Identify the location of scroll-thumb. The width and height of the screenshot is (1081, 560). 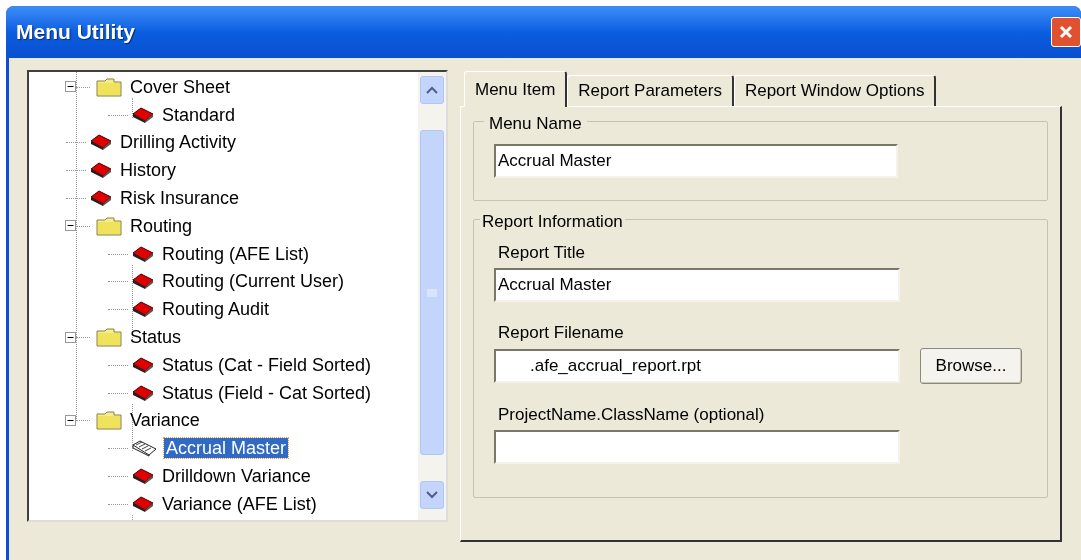
(432, 292).